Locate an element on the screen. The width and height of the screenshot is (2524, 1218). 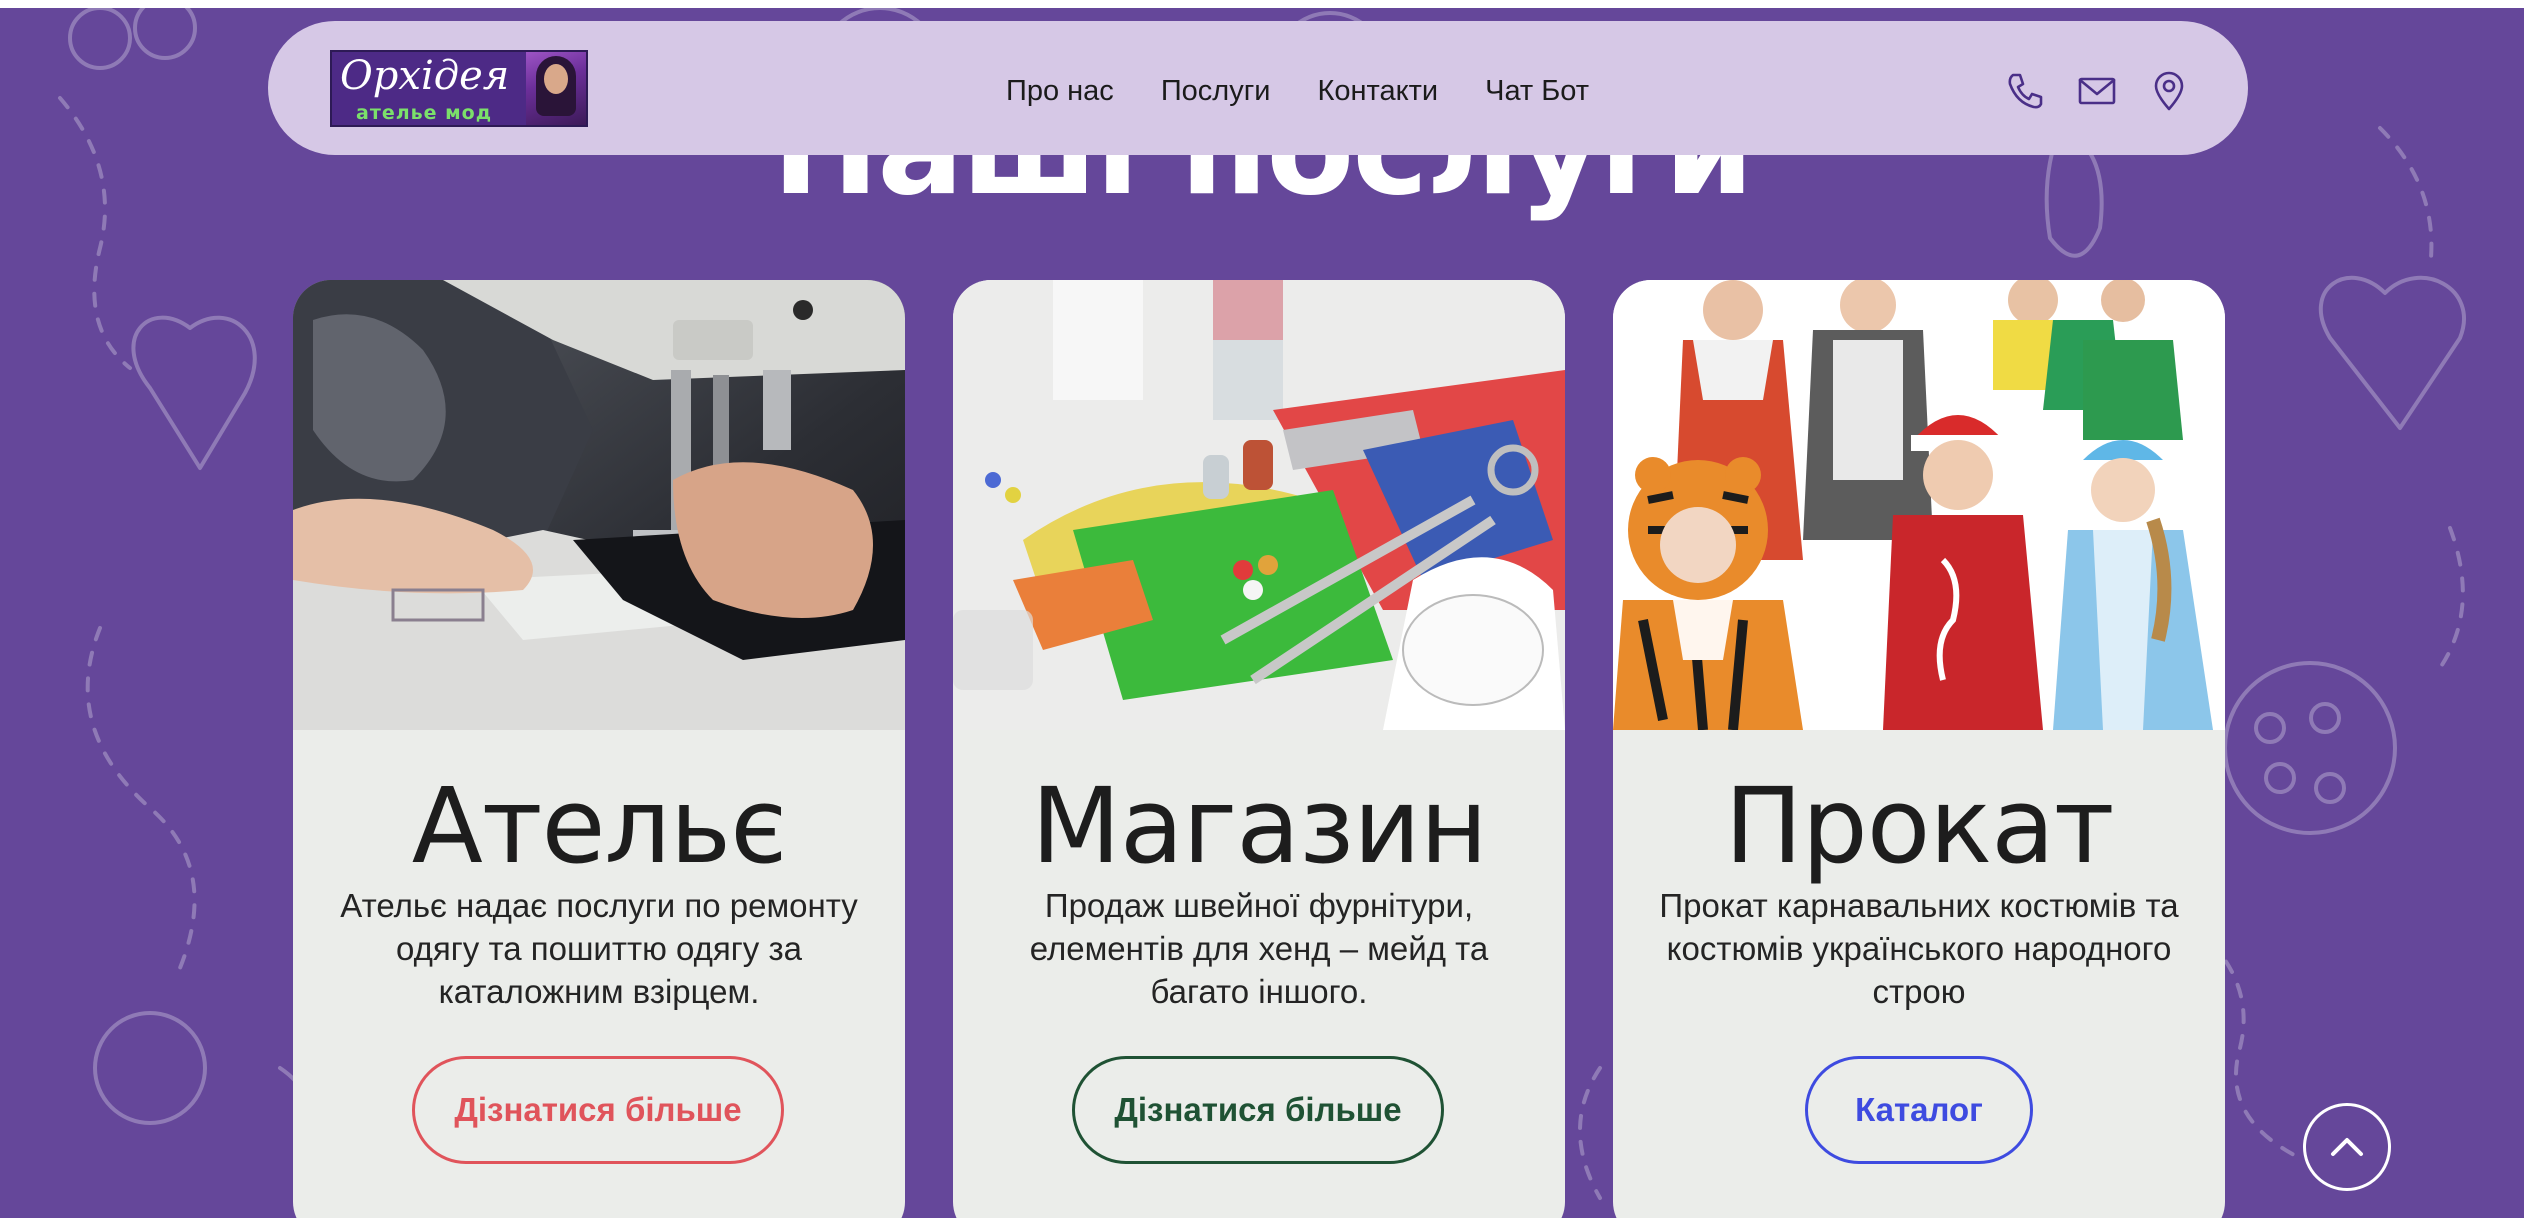
site-logo: Орхідея ателье мод is located at coordinates (459, 88).